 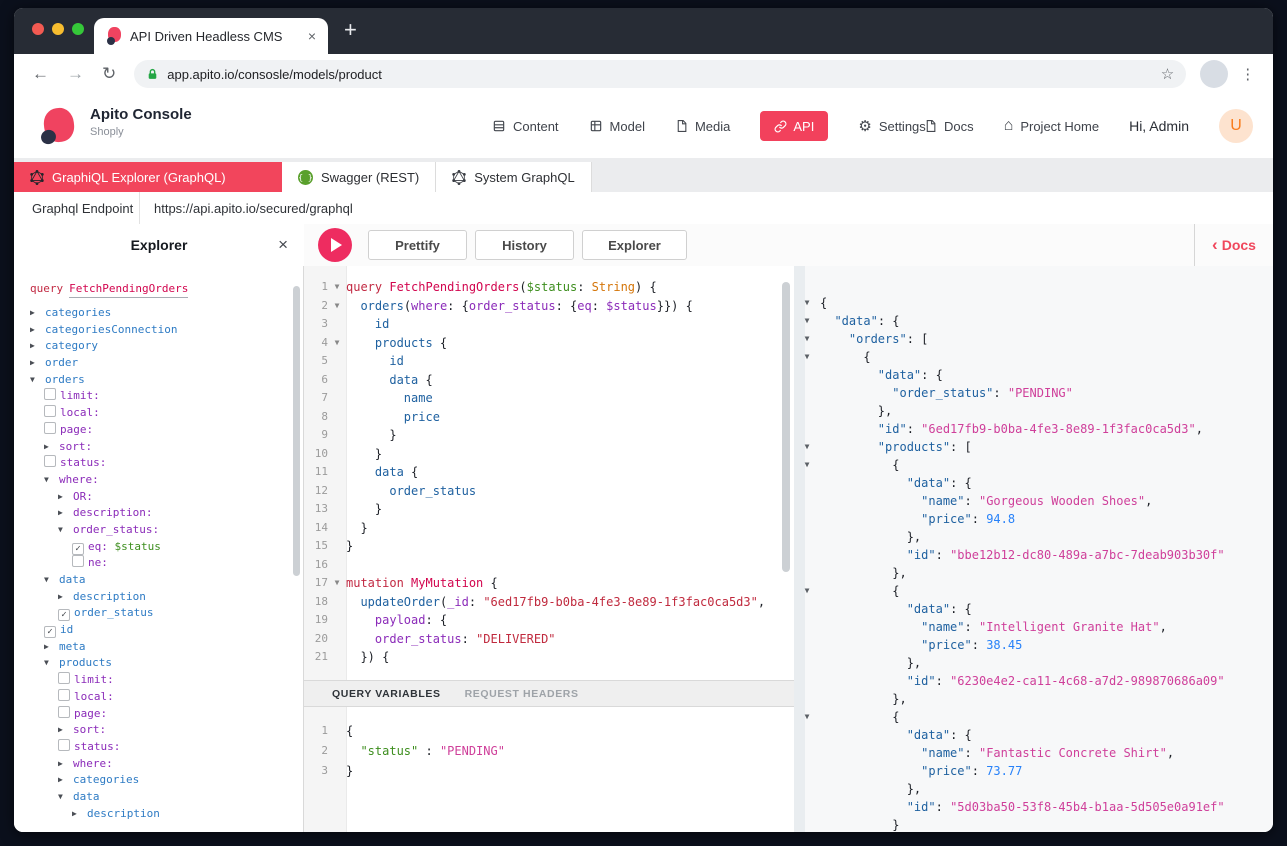 What do you see at coordinates (367, 657) in the screenshot?
I see `code-text: }) {` at bounding box center [367, 657].